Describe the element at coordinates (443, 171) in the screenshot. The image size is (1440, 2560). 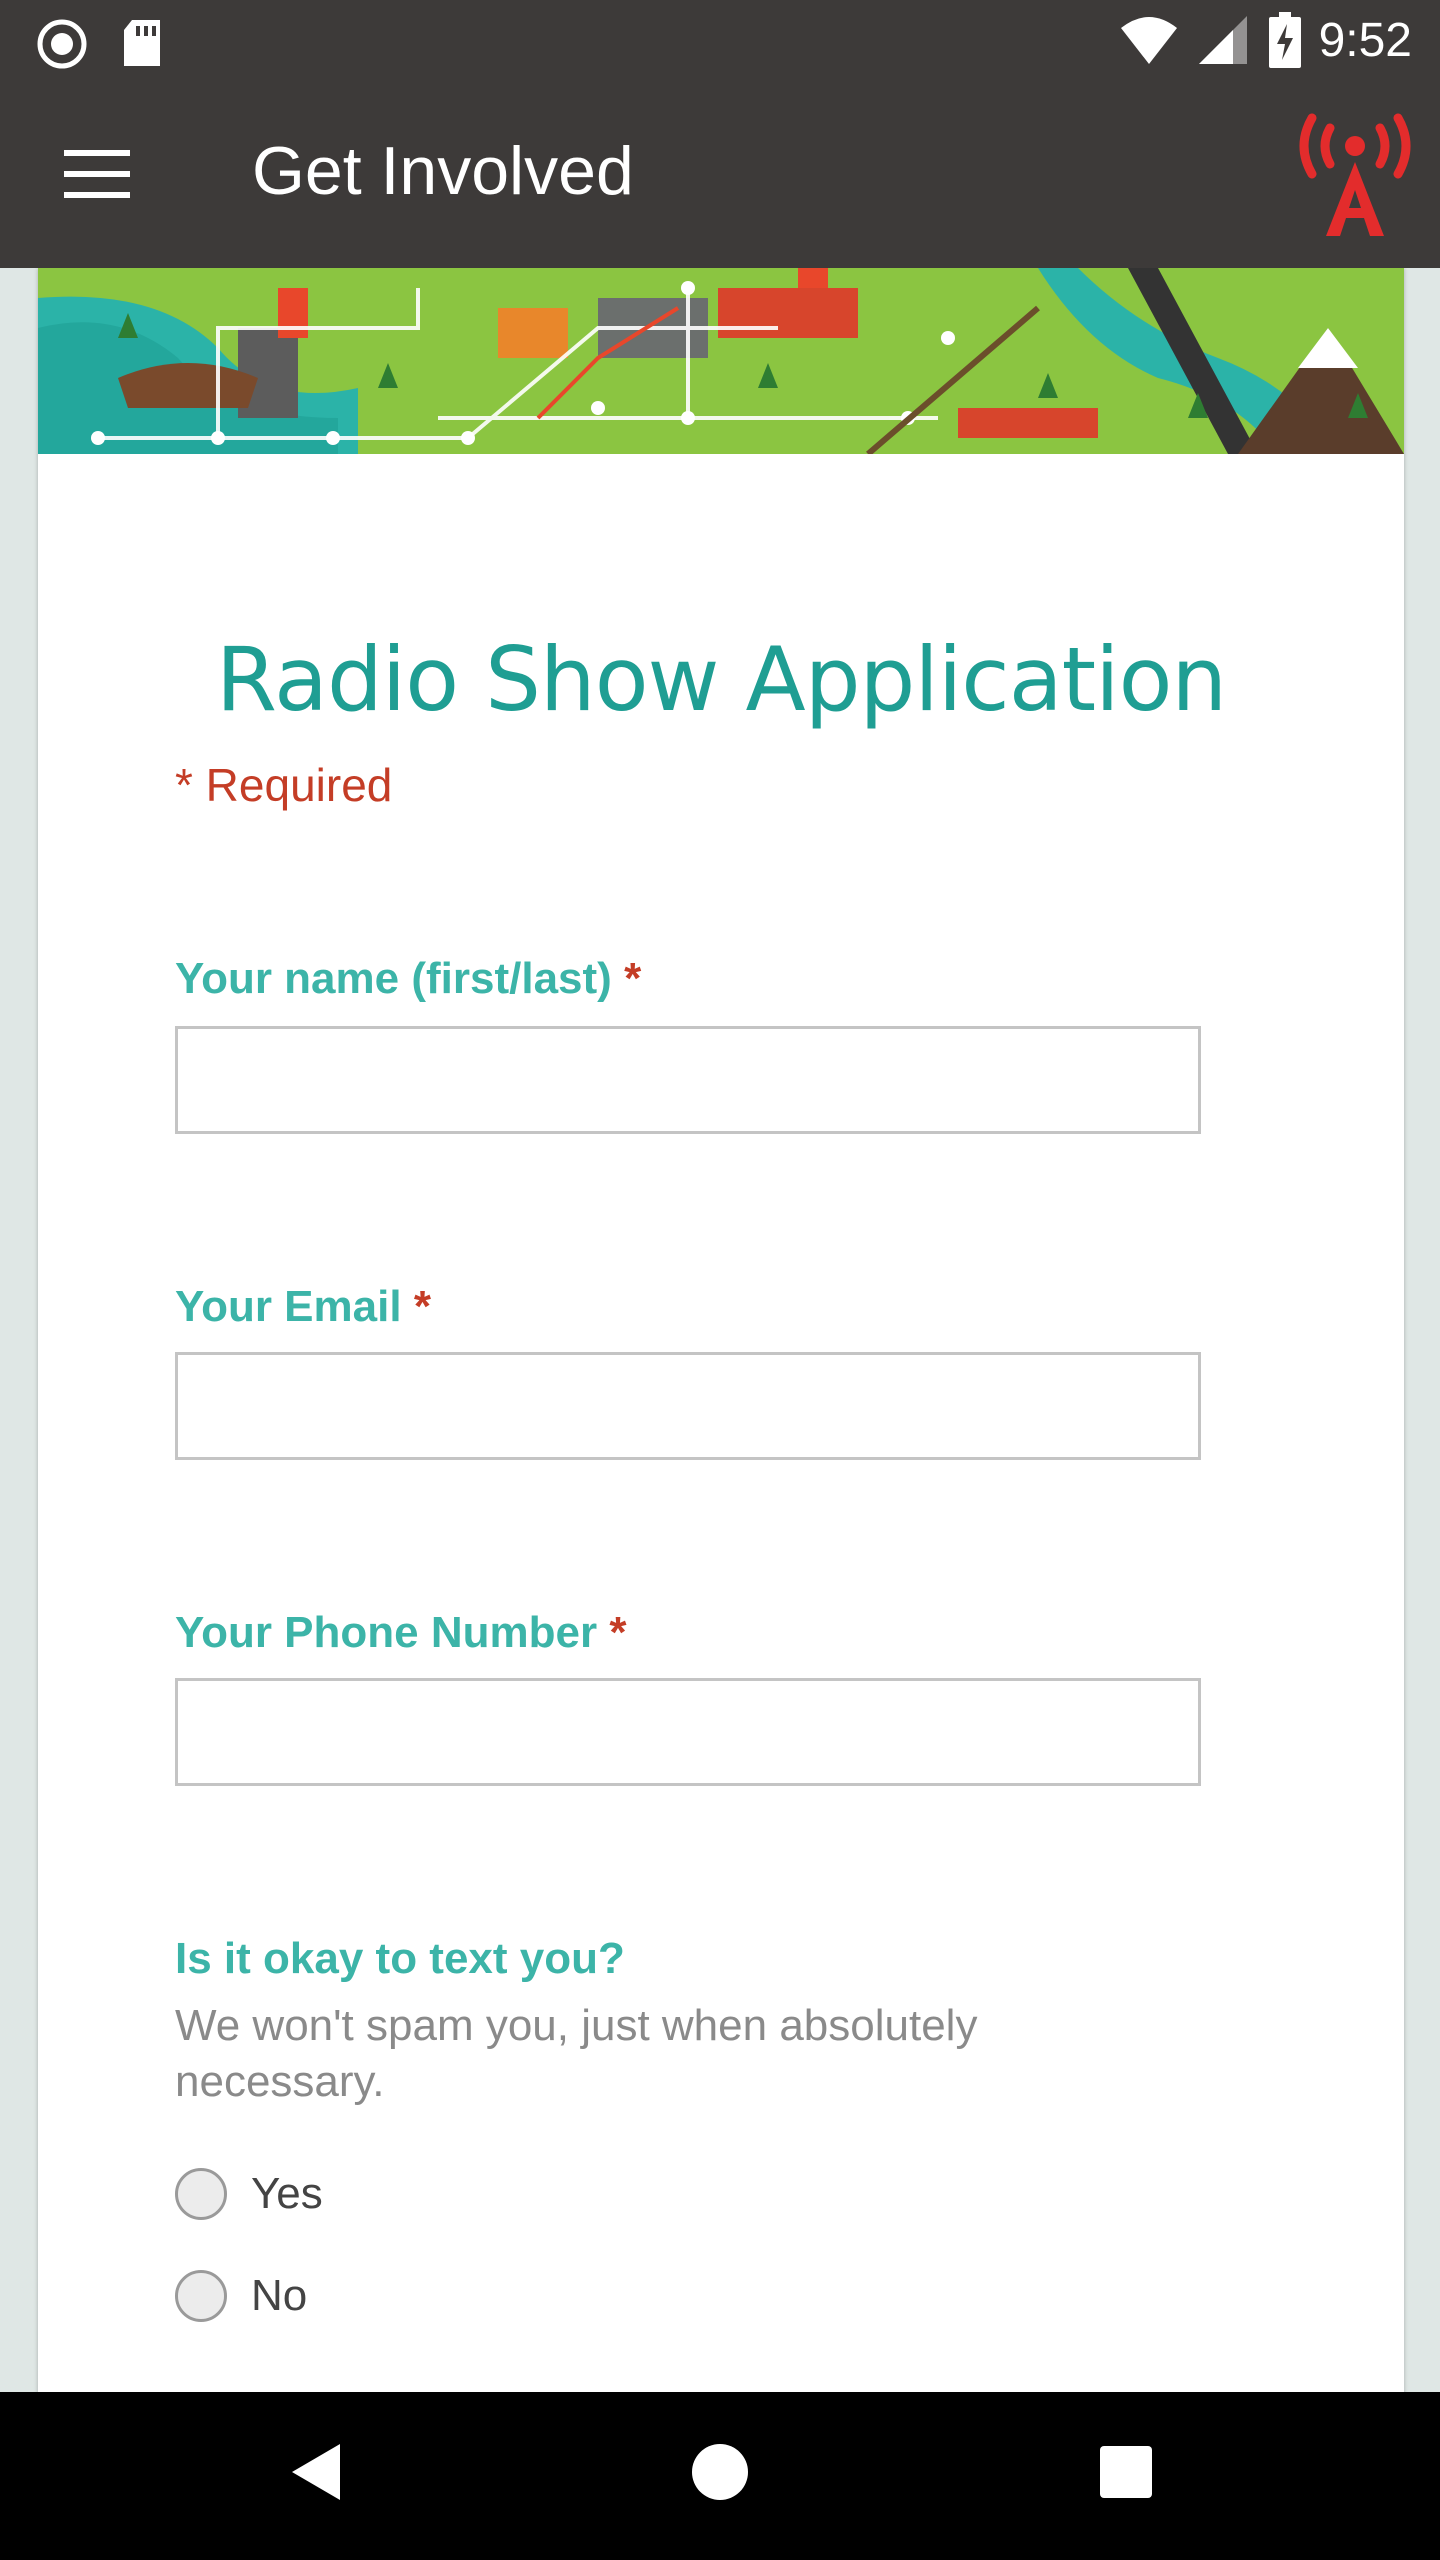
I see `app-title: Get Involved` at that location.